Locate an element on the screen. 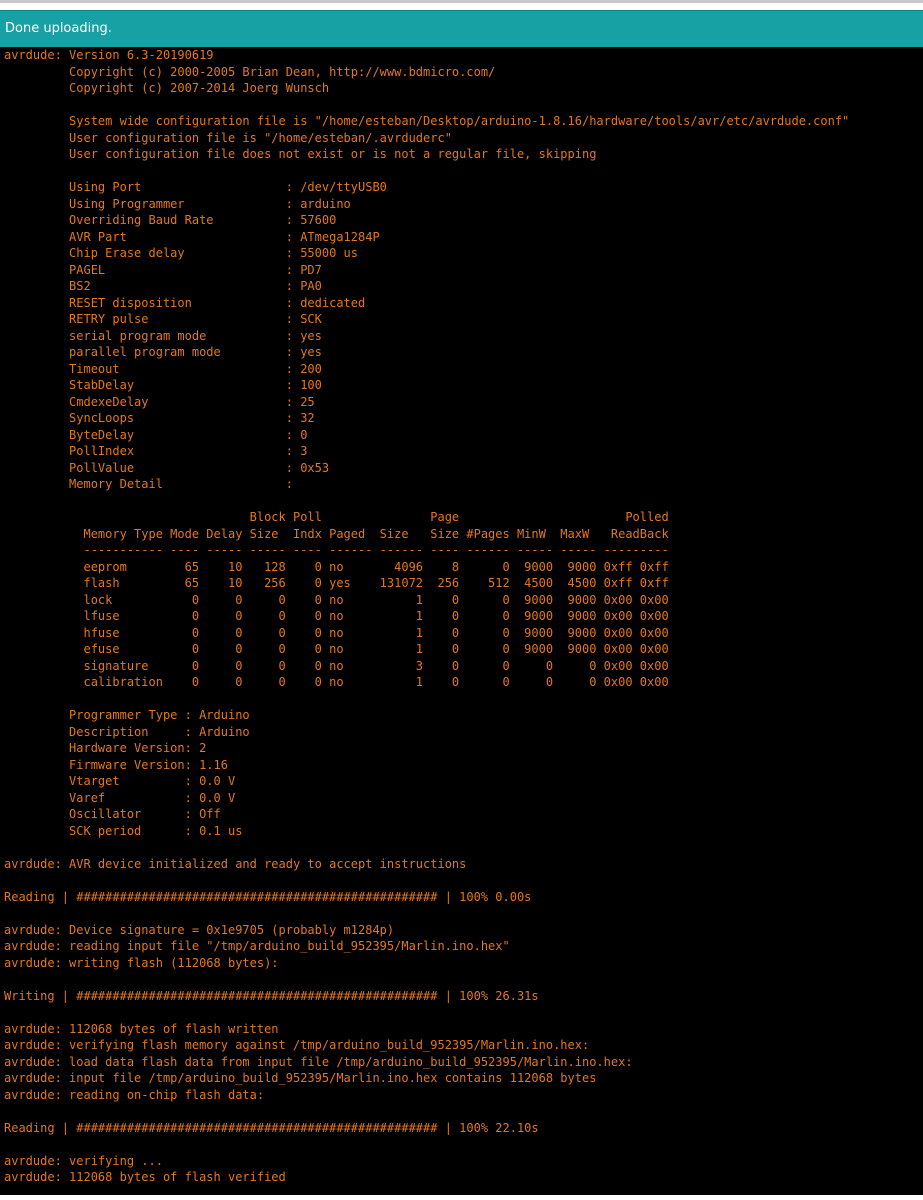 This screenshot has width=923, height=1200. console-line: Programmer Type : Arduino is located at coordinates (127, 715).